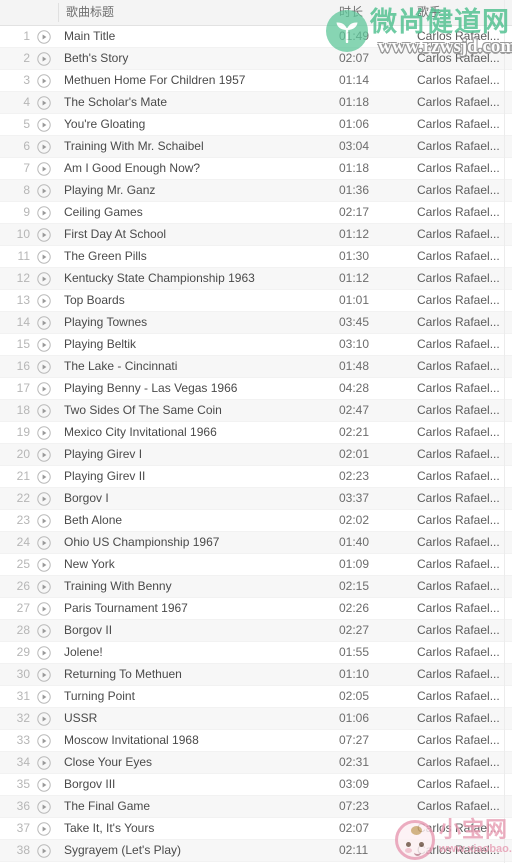 The image size is (512, 863). What do you see at coordinates (199, 454) in the screenshot?
I see `track-title: Playing Girev I` at bounding box center [199, 454].